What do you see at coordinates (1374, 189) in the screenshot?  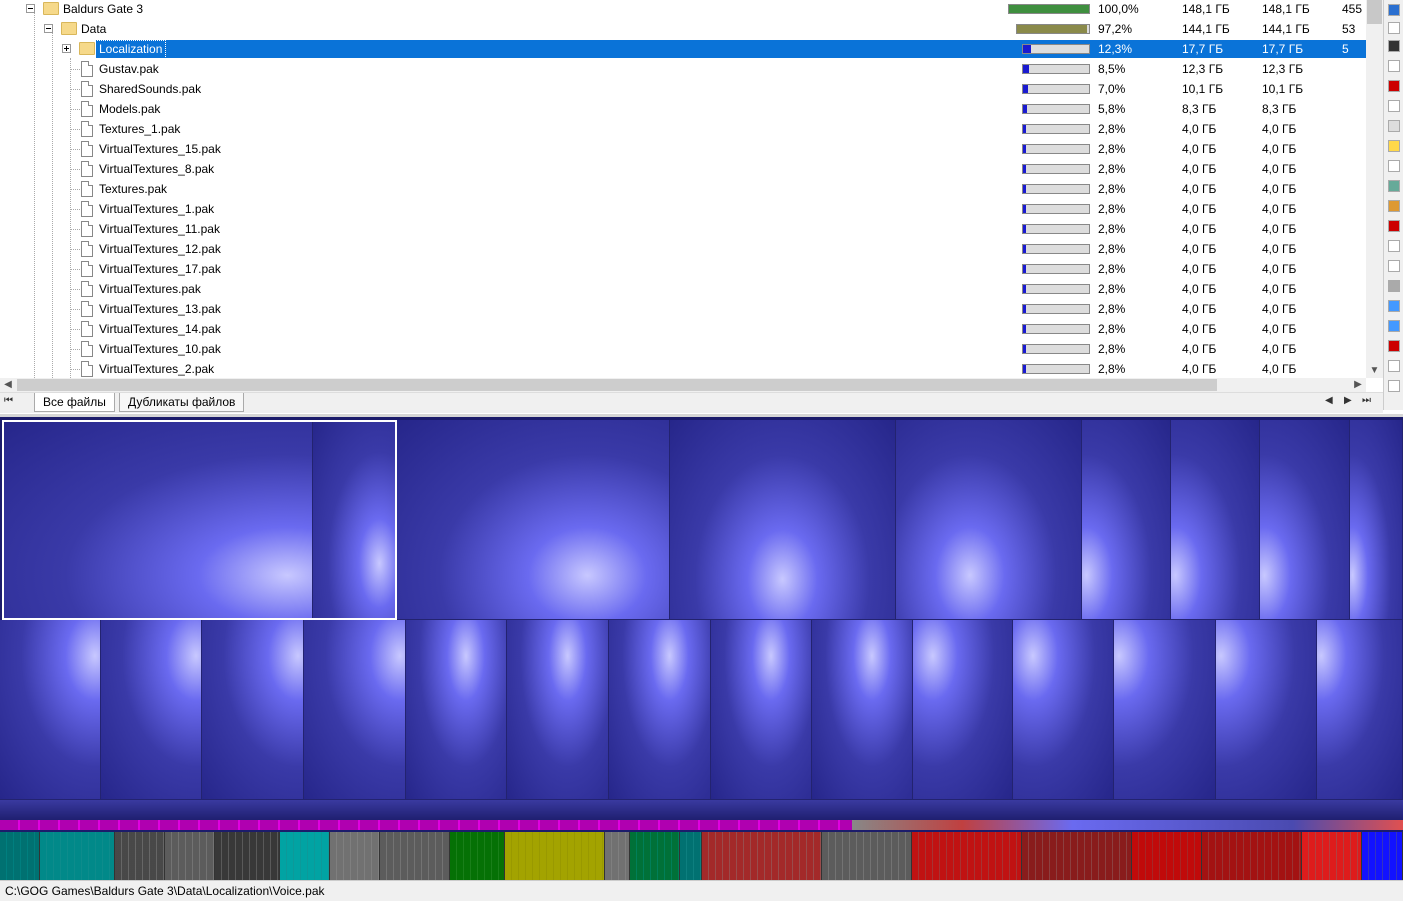 I see `vertical-scrollbar: ▼` at bounding box center [1374, 189].